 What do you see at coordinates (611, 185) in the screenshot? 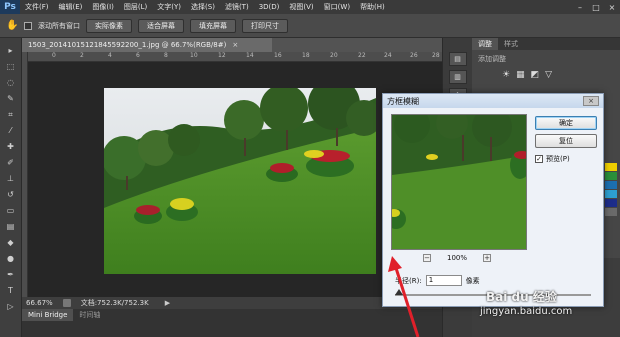
I see `swatch-blue` at bounding box center [611, 185].